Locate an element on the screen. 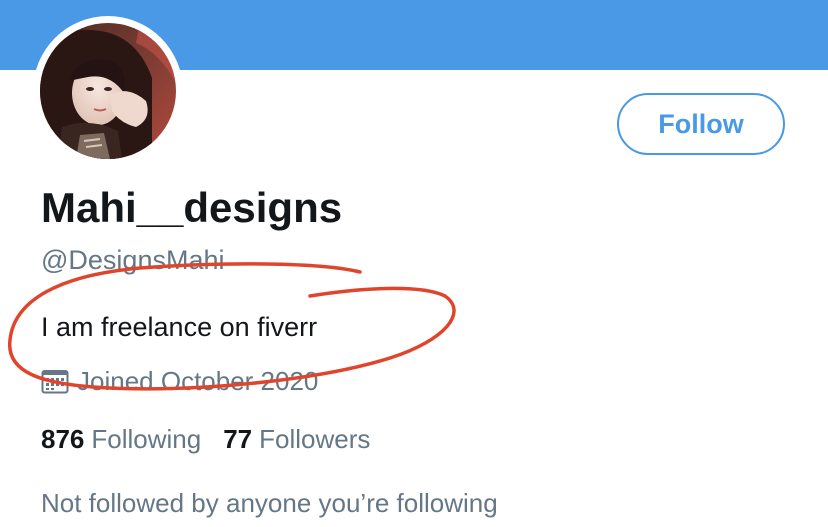  followers-count: 77 is located at coordinates (238, 439).